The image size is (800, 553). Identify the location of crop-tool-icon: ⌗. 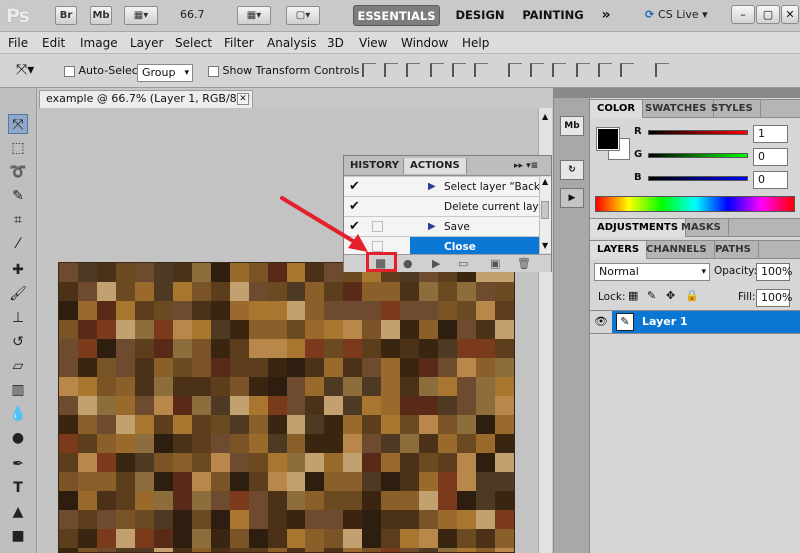
(18, 220).